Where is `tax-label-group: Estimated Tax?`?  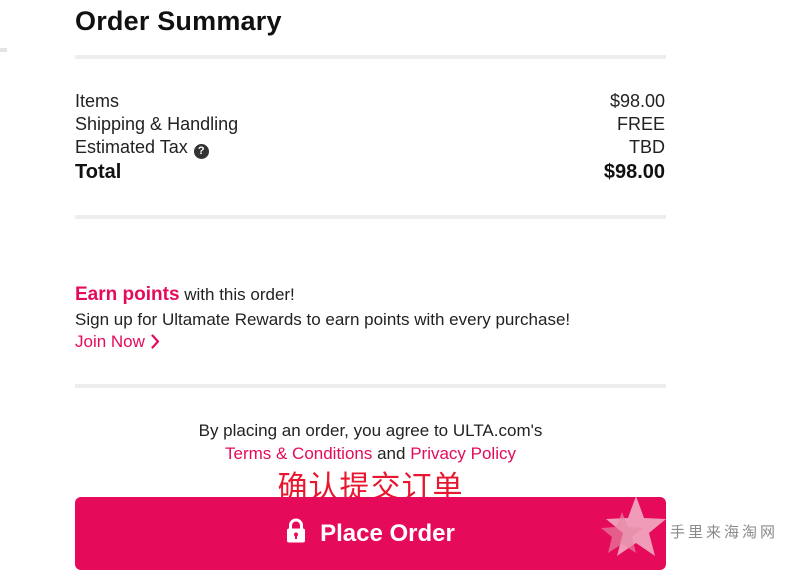 tax-label-group: Estimated Tax? is located at coordinates (142, 148).